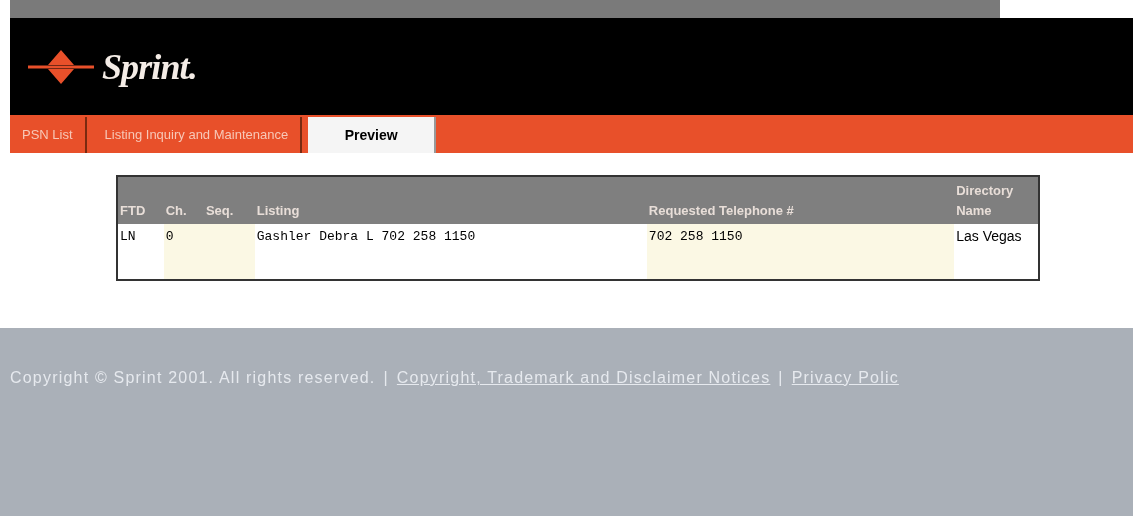  Describe the element at coordinates (985, 200) in the screenshot. I see `column-header: Directory Name` at that location.